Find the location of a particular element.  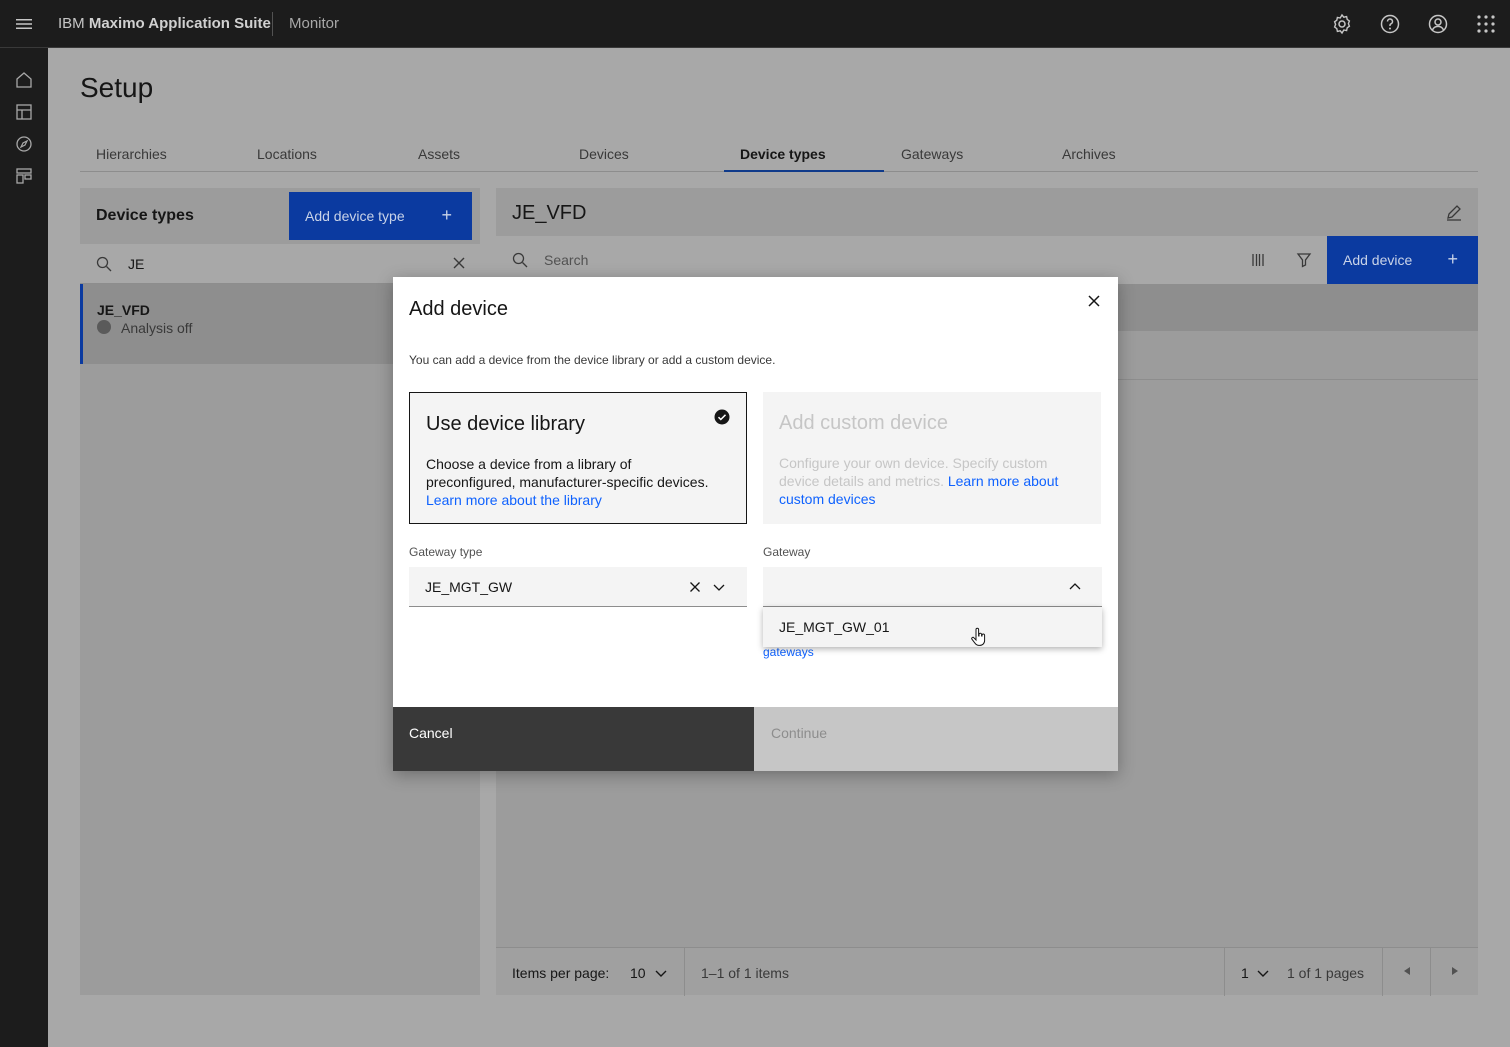

devices-search-input: Search is located at coordinates (566, 260).